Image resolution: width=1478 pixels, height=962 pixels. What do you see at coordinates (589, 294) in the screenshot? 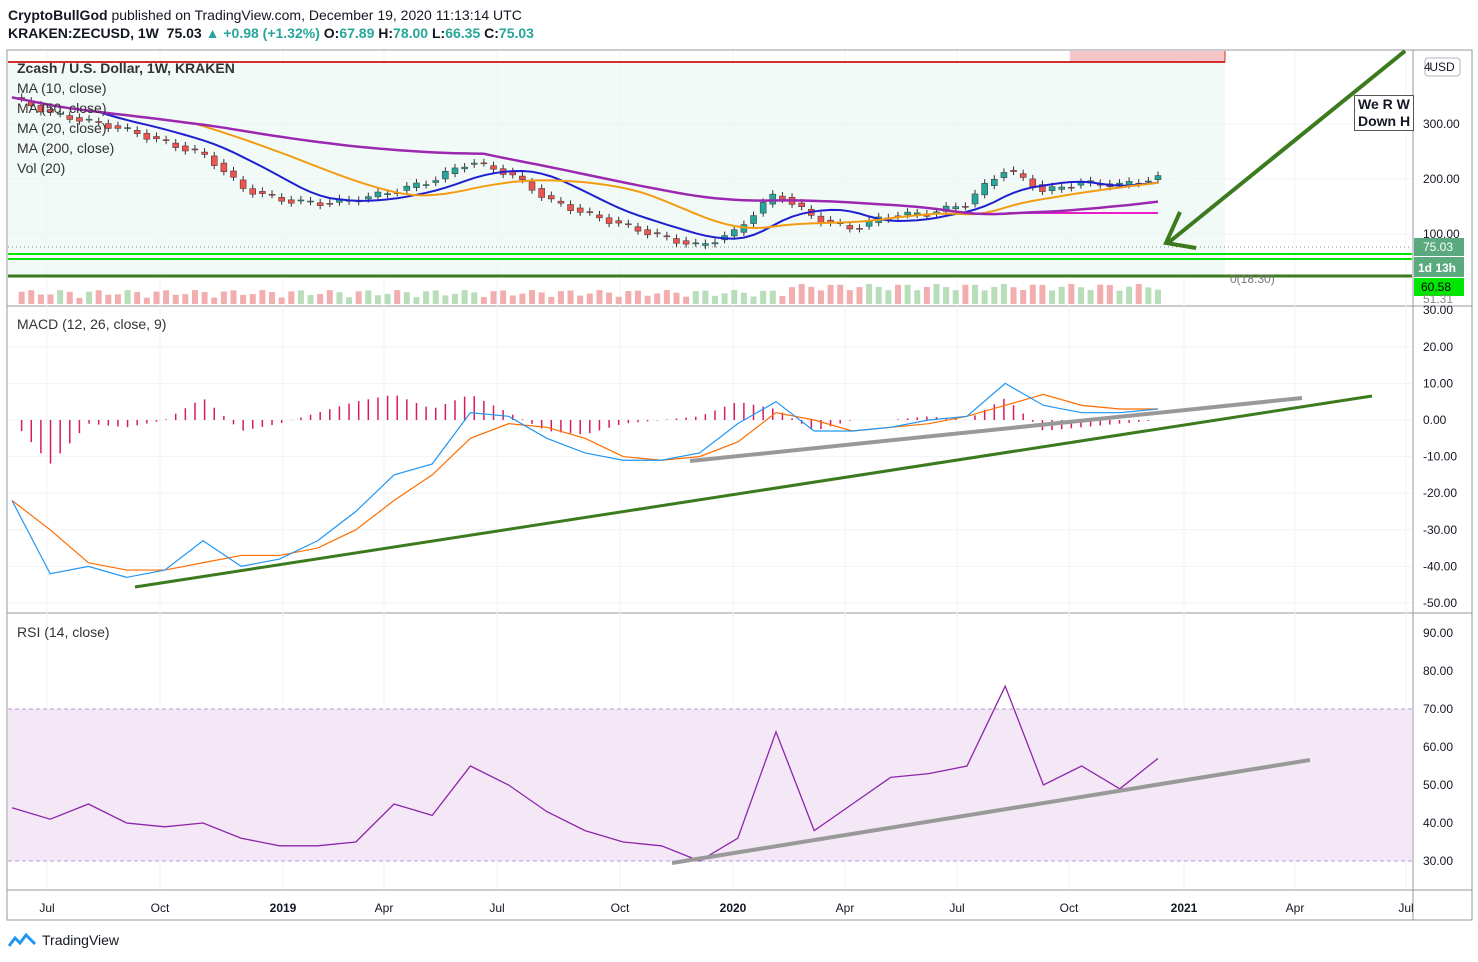
I see `volume-bars` at bounding box center [589, 294].